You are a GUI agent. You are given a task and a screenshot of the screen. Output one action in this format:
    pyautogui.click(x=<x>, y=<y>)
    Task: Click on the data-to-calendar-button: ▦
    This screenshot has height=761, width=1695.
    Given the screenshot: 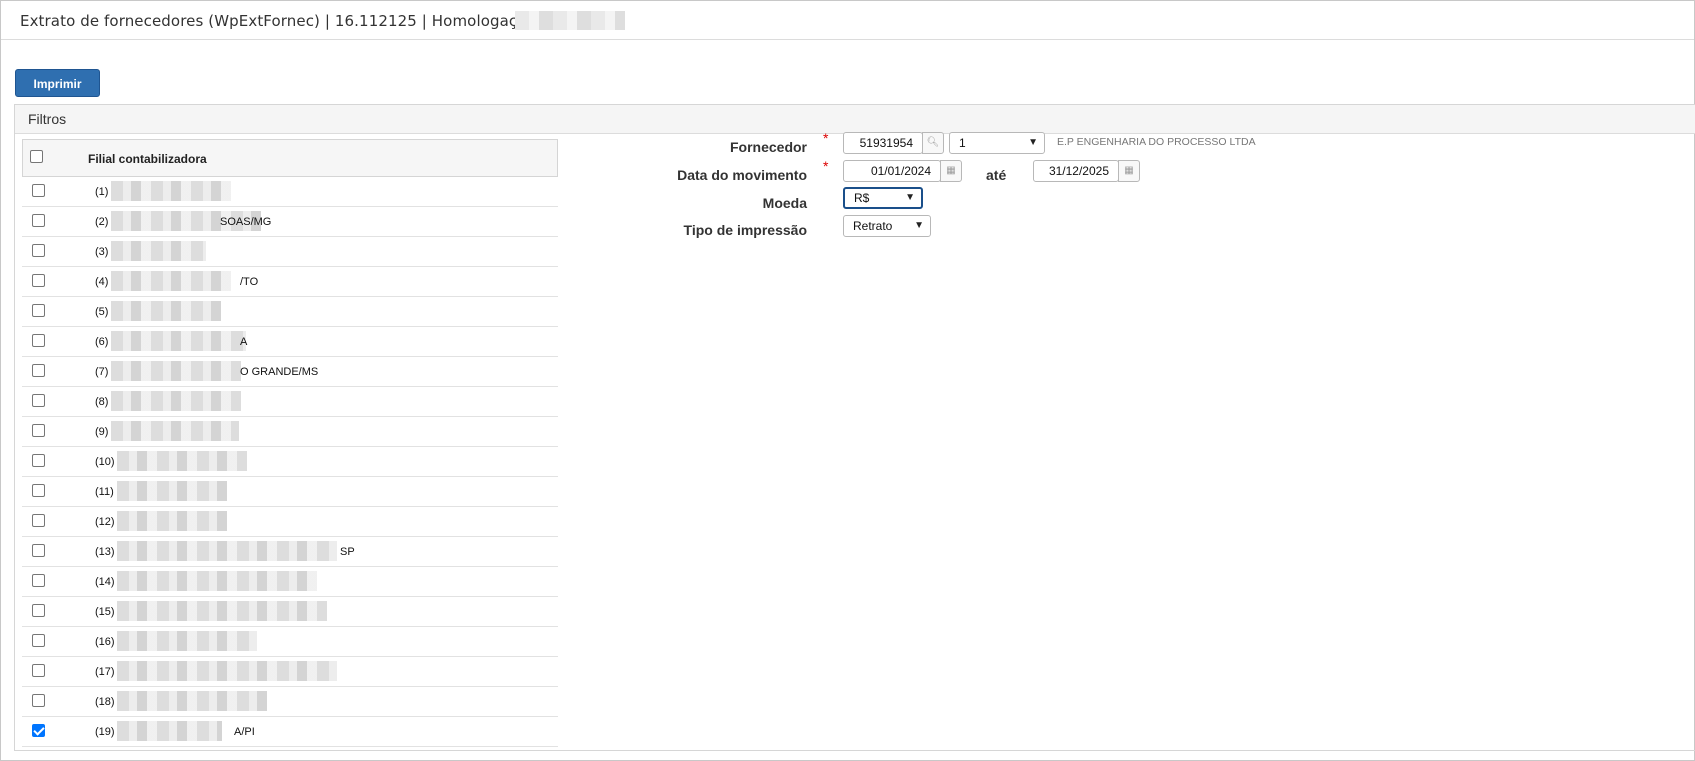 What is the action you would take?
    pyautogui.click(x=1129, y=171)
    